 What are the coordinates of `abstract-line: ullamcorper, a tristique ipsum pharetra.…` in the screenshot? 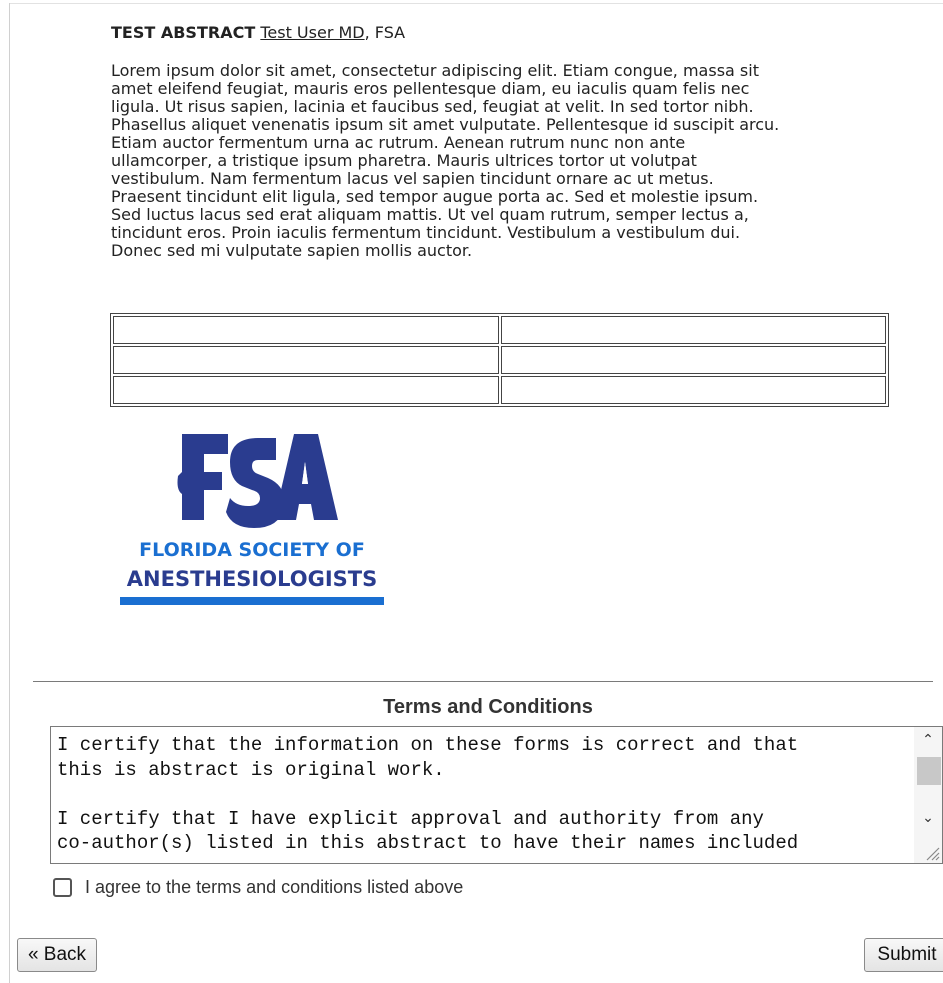 It's located at (404, 160).